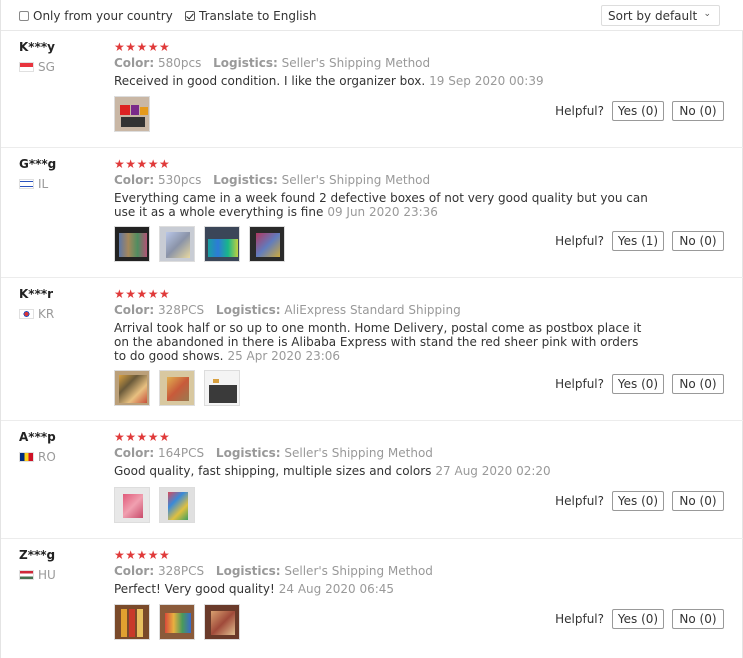 The width and height of the screenshot is (743, 658). I want to click on reviewer-country: IL, so click(33, 184).